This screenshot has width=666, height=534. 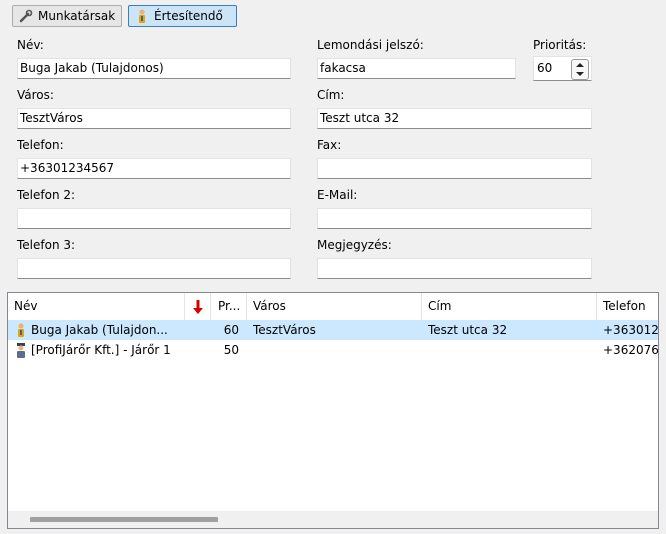 What do you see at coordinates (26, 16) in the screenshot?
I see `wrench-icon` at bounding box center [26, 16].